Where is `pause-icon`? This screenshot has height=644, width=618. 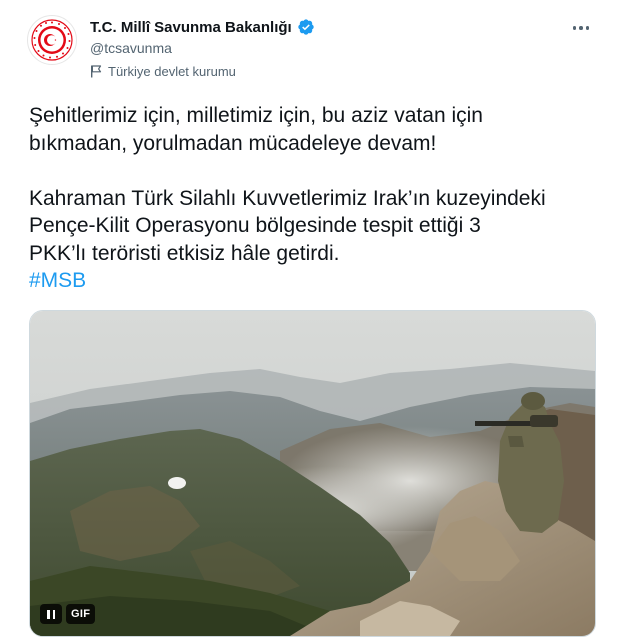 pause-icon is located at coordinates (51, 614).